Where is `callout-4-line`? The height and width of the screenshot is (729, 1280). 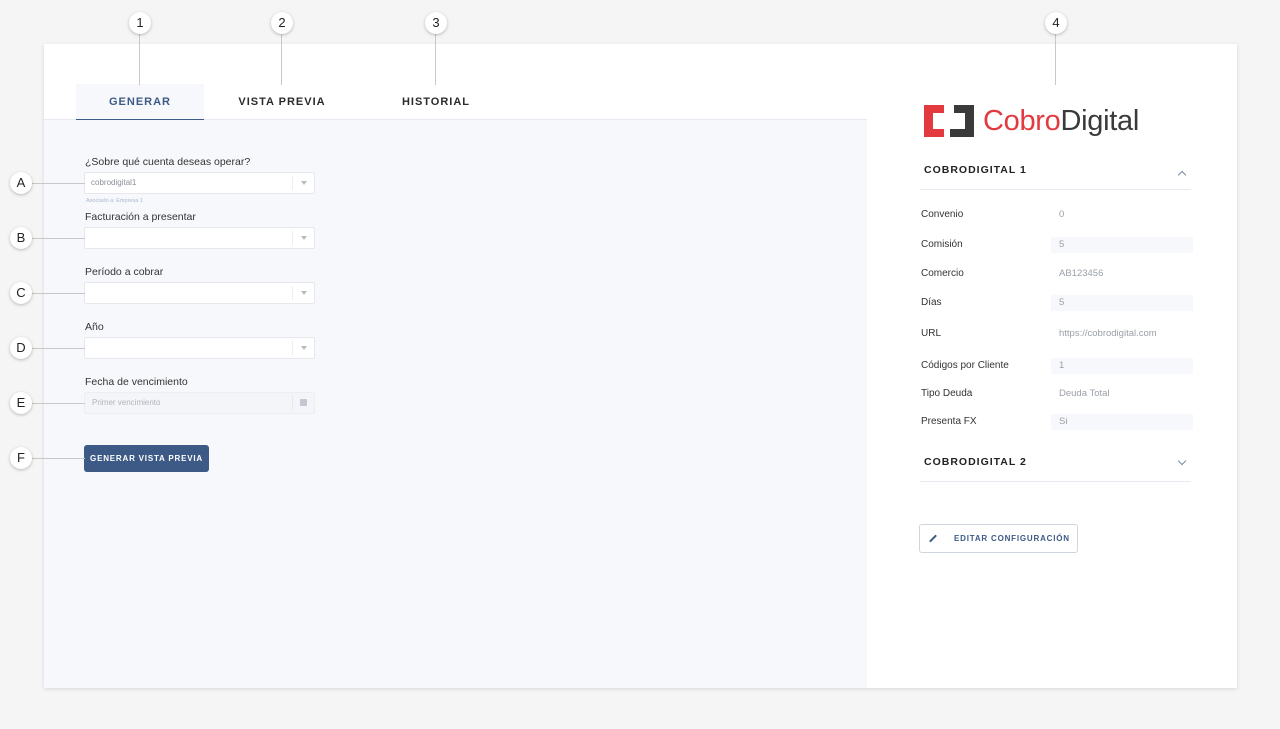 callout-4-line is located at coordinates (1055, 59).